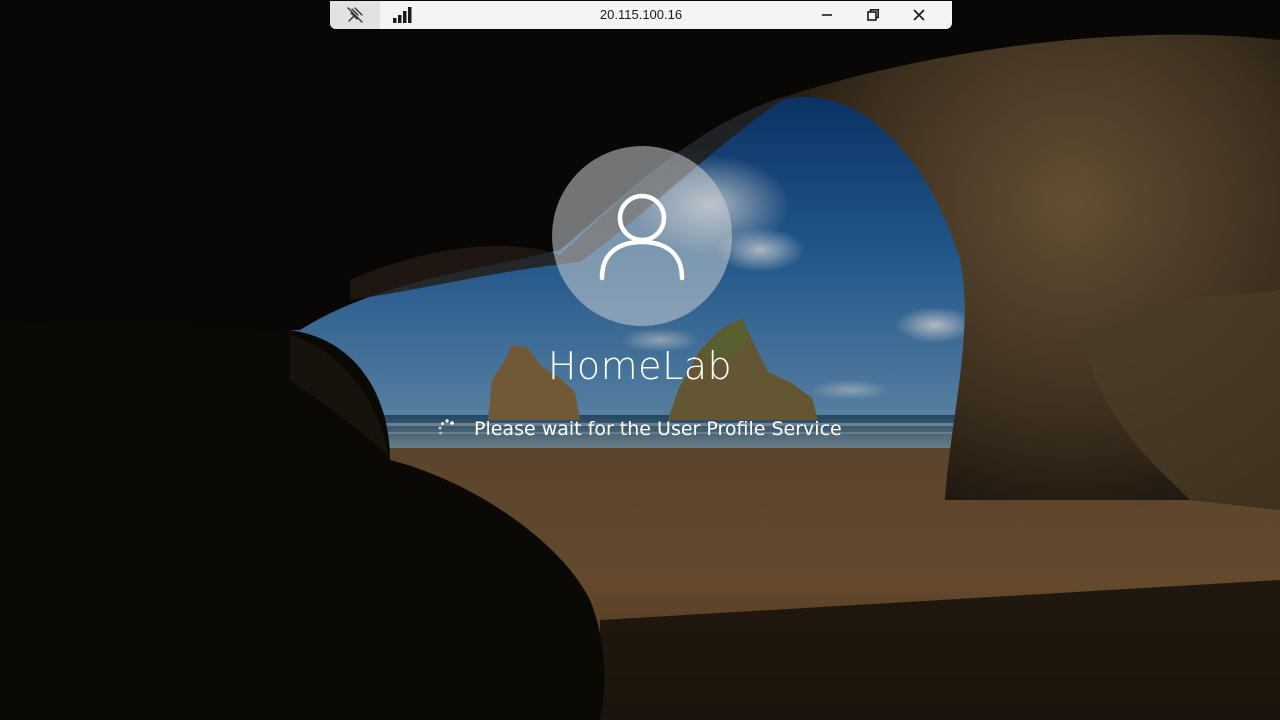 The height and width of the screenshot is (720, 1280). I want to click on sign-in-status: Please wait for the User Profile Service, so click(638, 429).